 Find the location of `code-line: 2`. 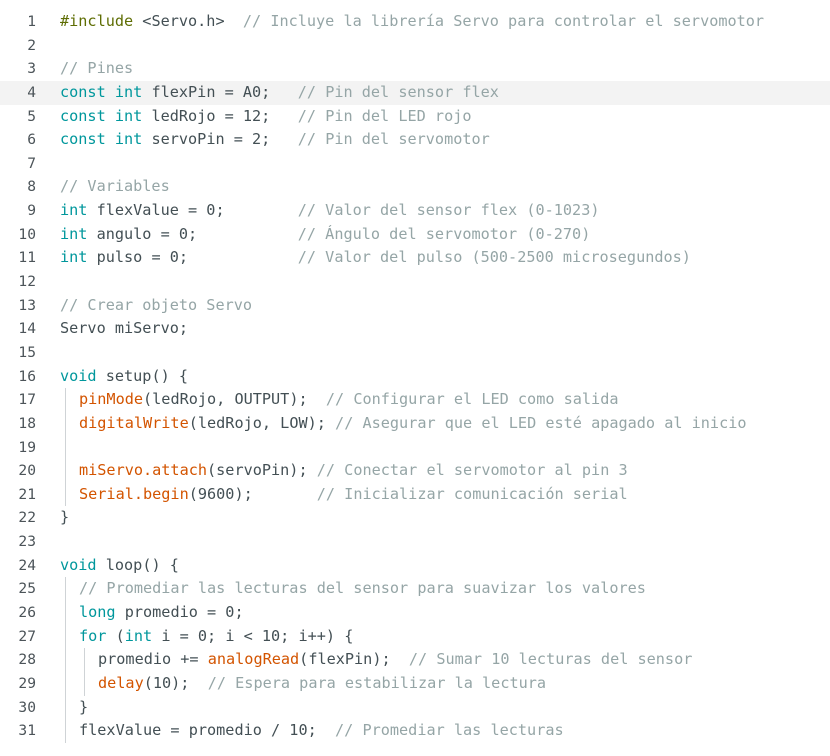

code-line: 2 is located at coordinates (415, 46).